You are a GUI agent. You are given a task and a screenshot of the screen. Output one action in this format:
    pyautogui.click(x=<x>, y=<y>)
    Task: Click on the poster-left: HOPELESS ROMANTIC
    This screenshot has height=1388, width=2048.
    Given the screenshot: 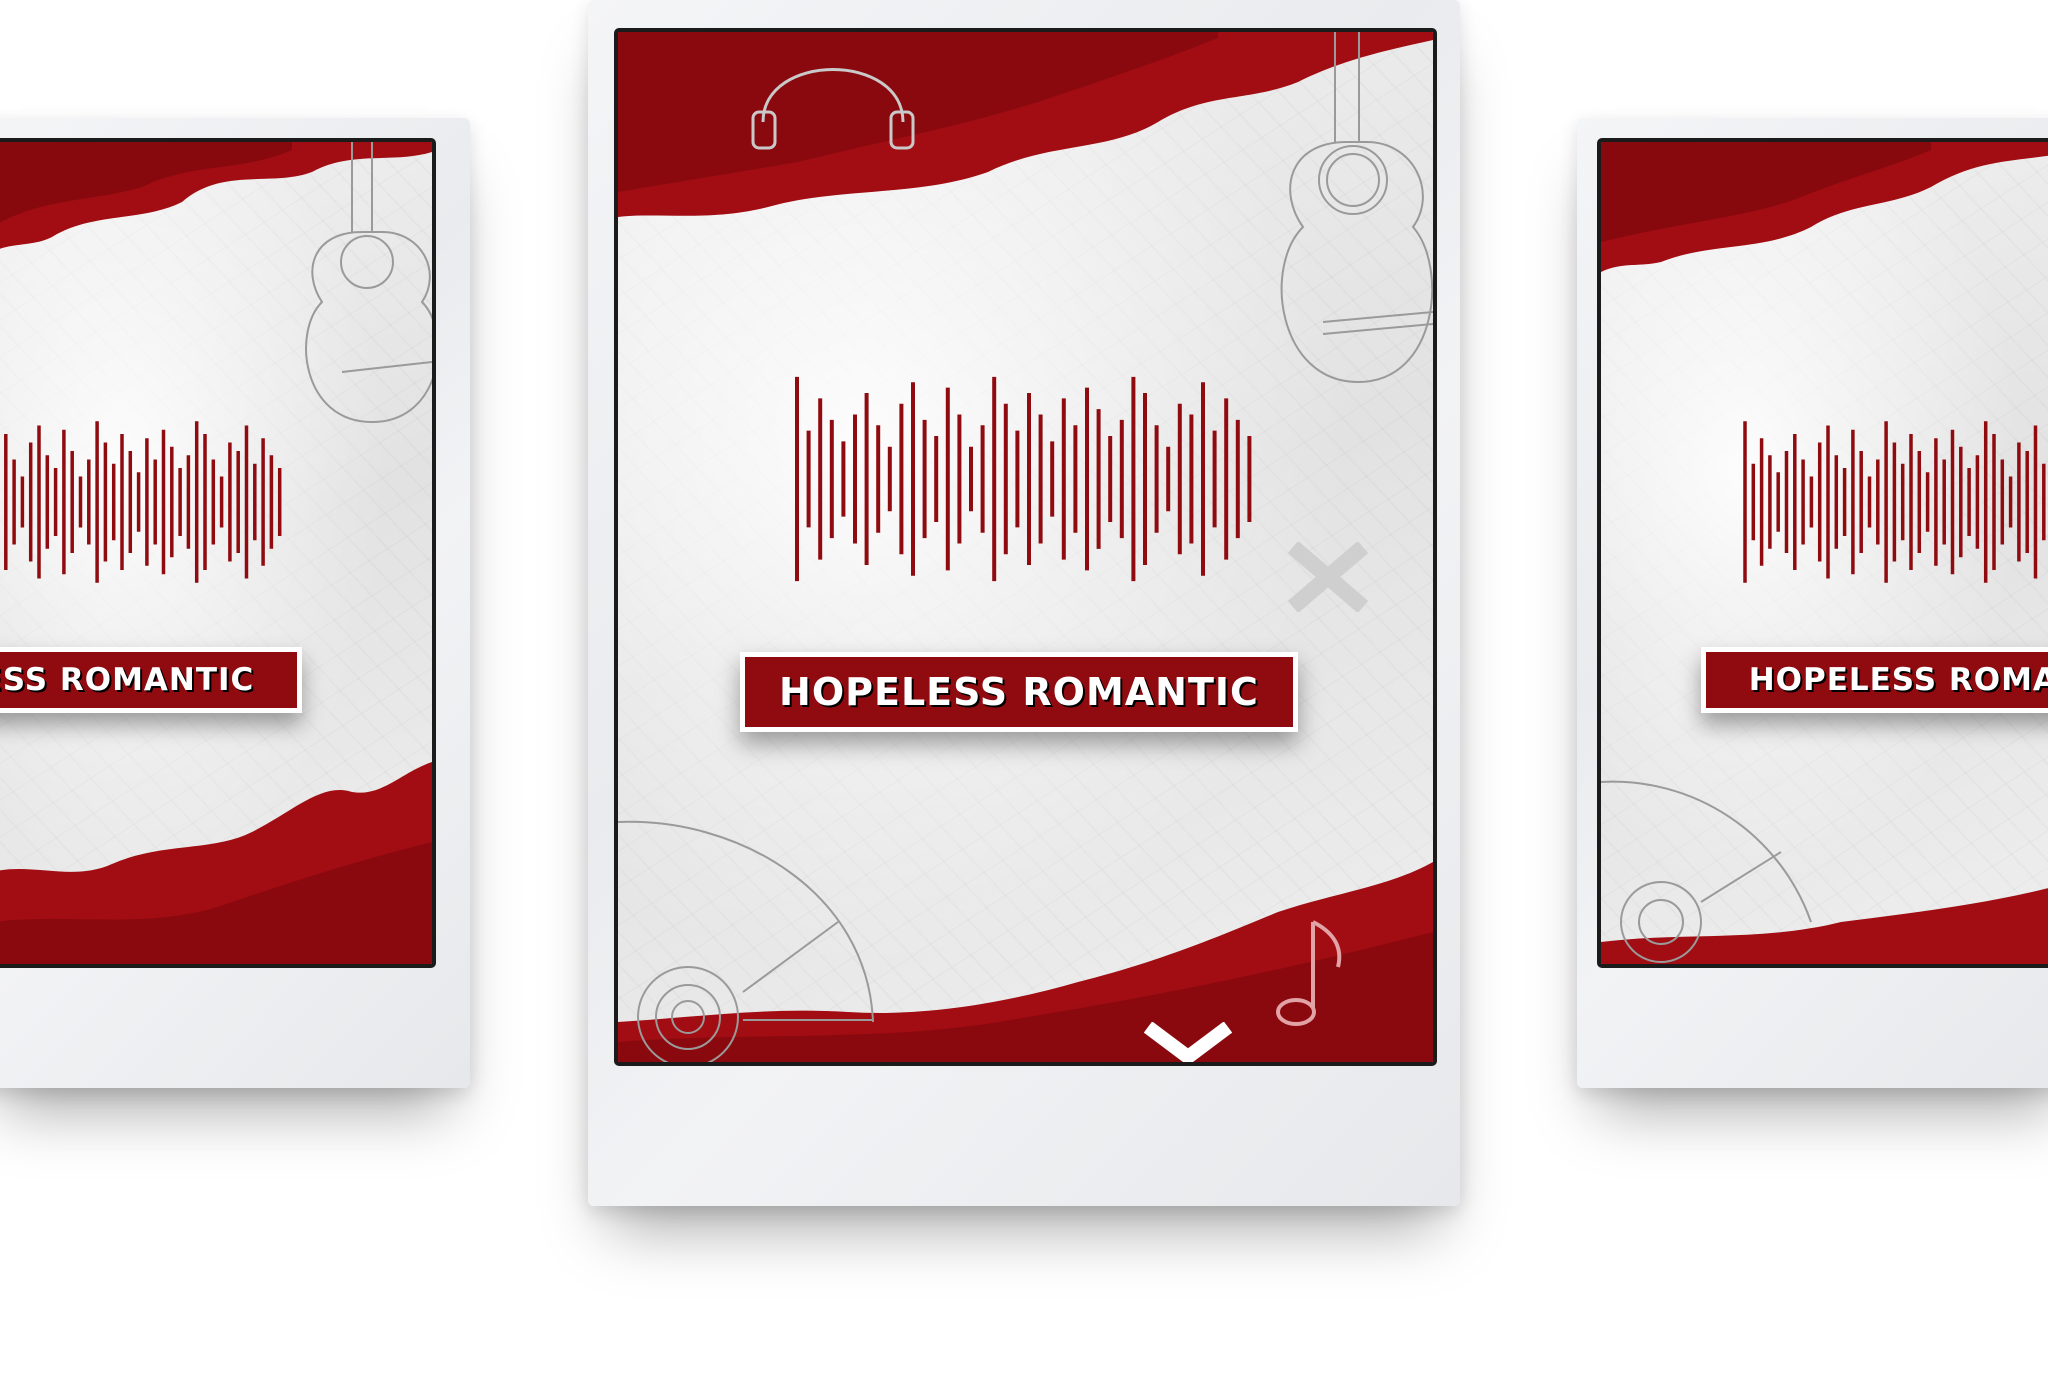 What is the action you would take?
    pyautogui.click(x=218, y=553)
    